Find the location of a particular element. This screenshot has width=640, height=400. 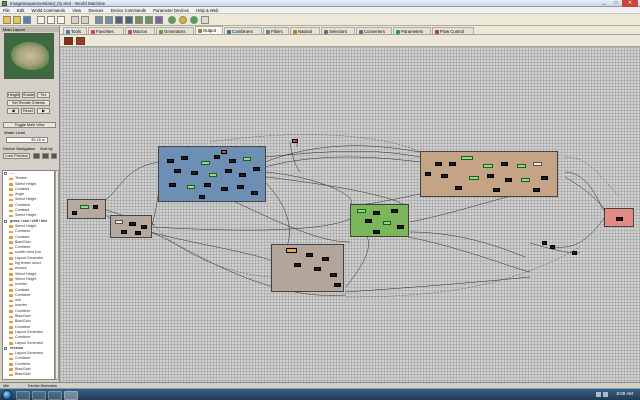

layout-icon is located at coordinates (99, 19).